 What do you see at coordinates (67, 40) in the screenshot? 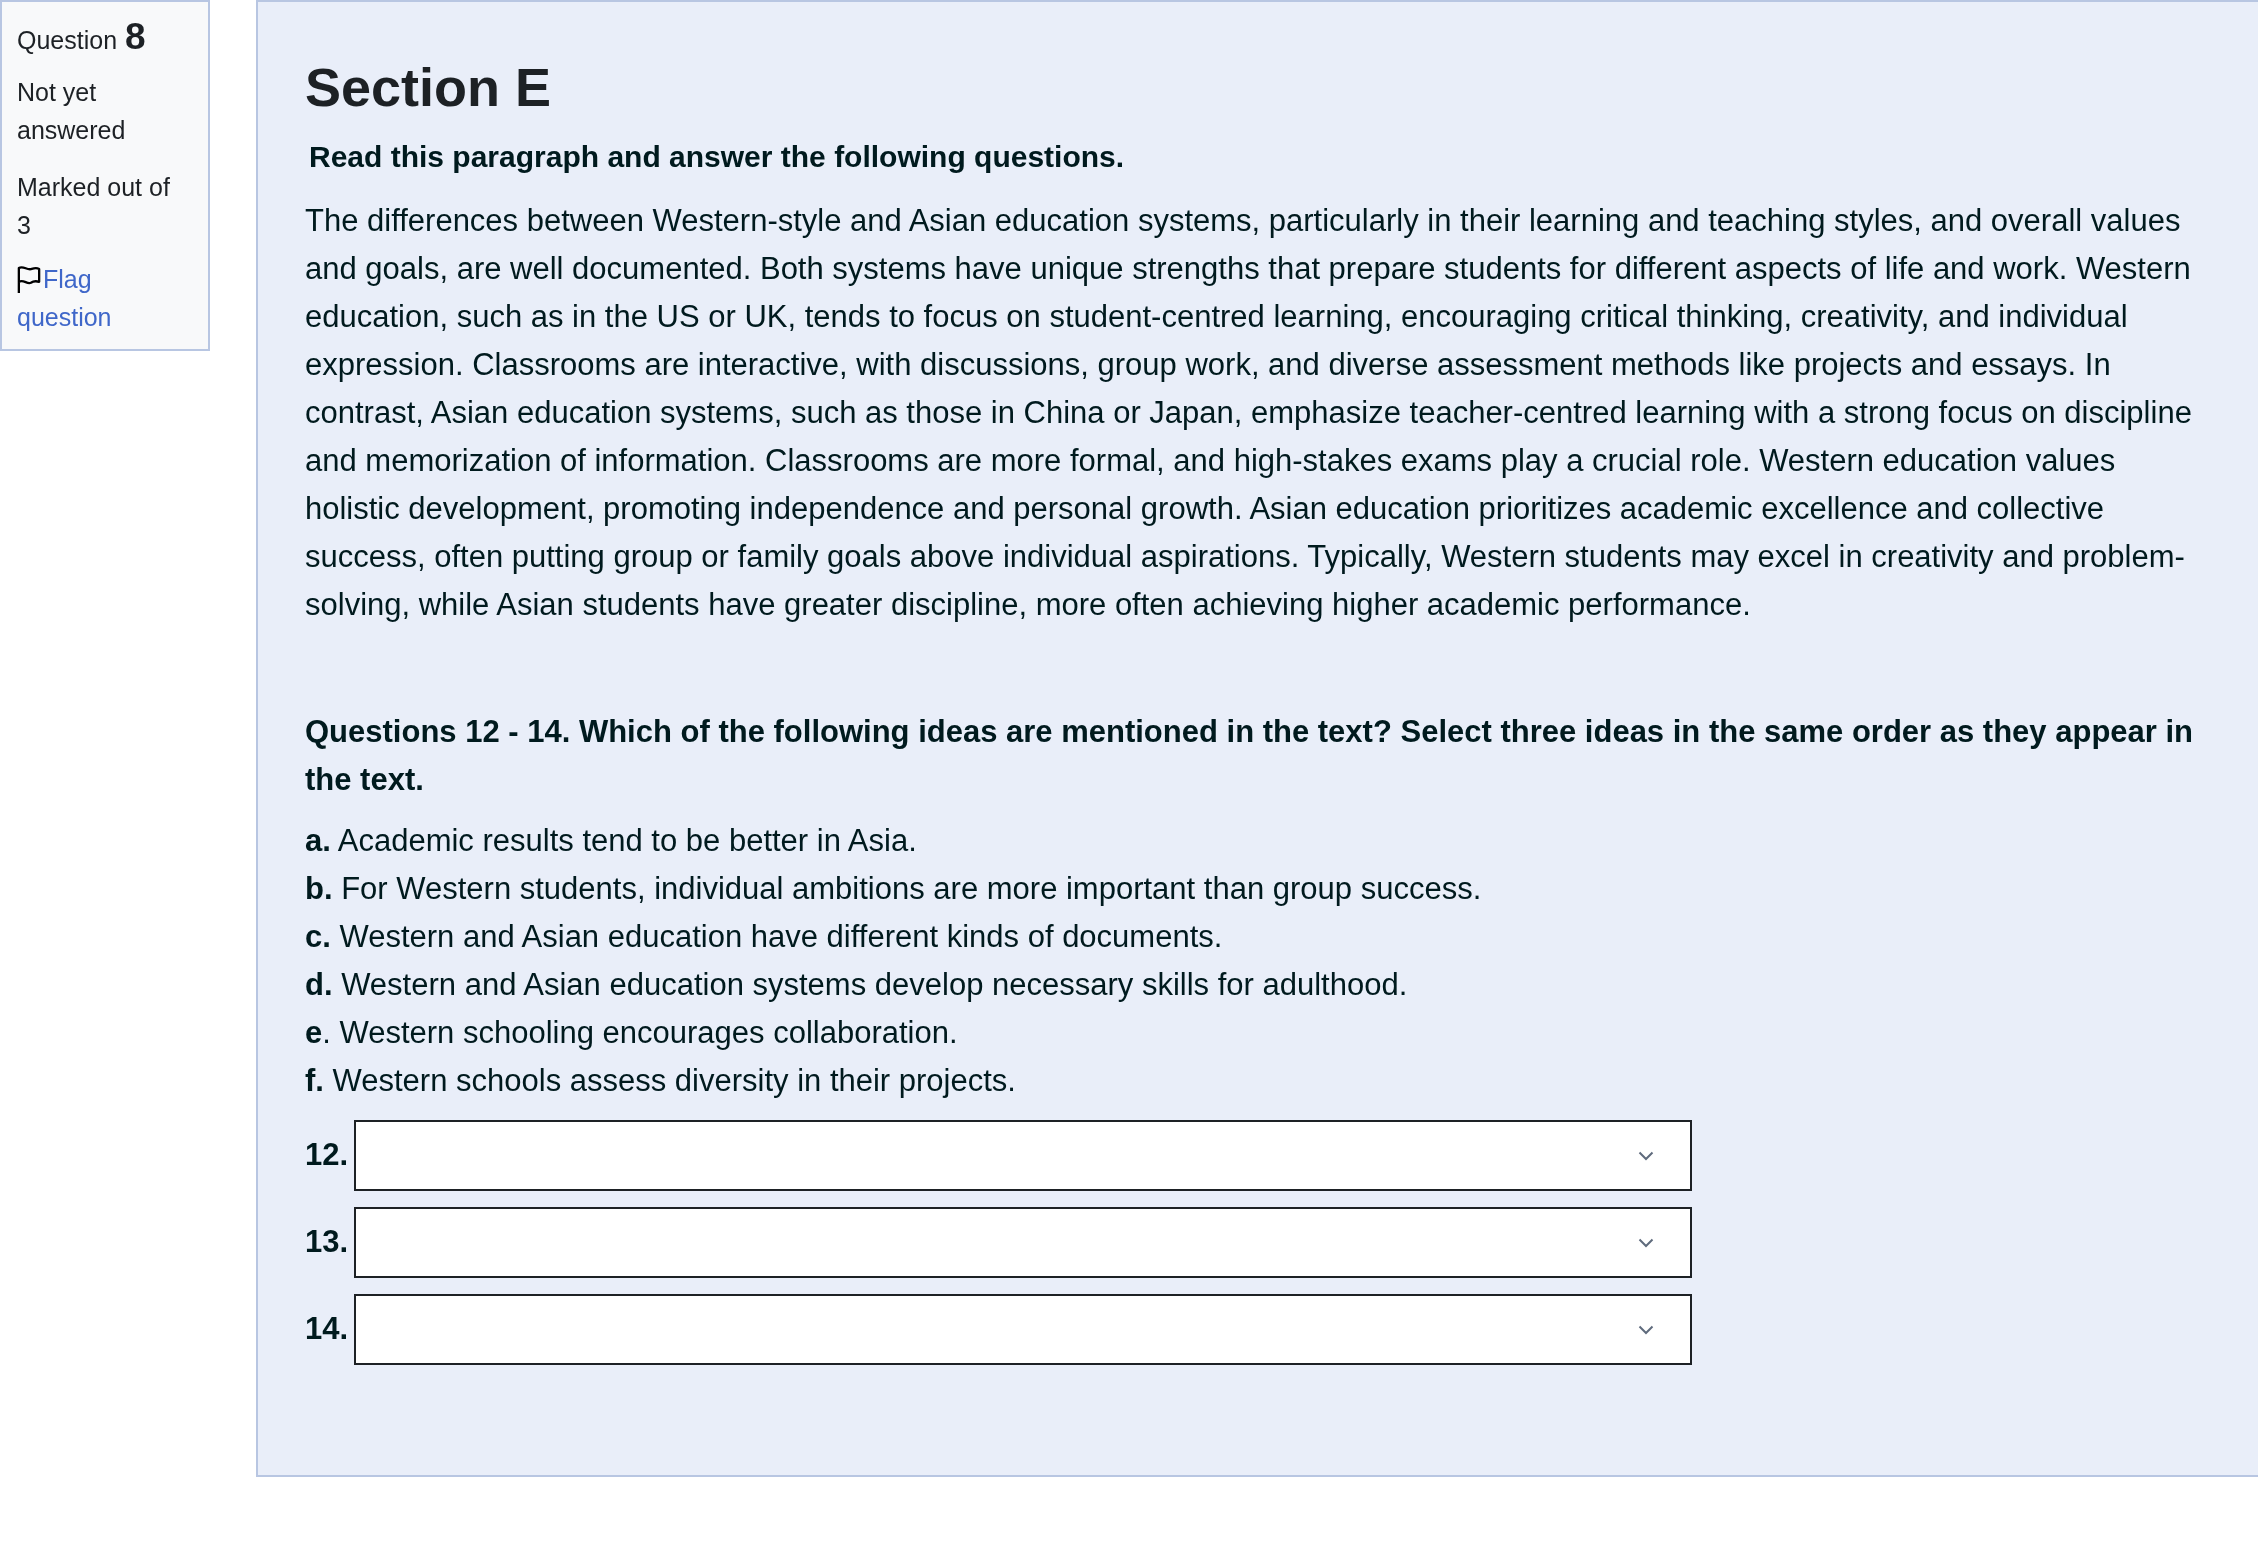
I see `question-label: Question` at bounding box center [67, 40].